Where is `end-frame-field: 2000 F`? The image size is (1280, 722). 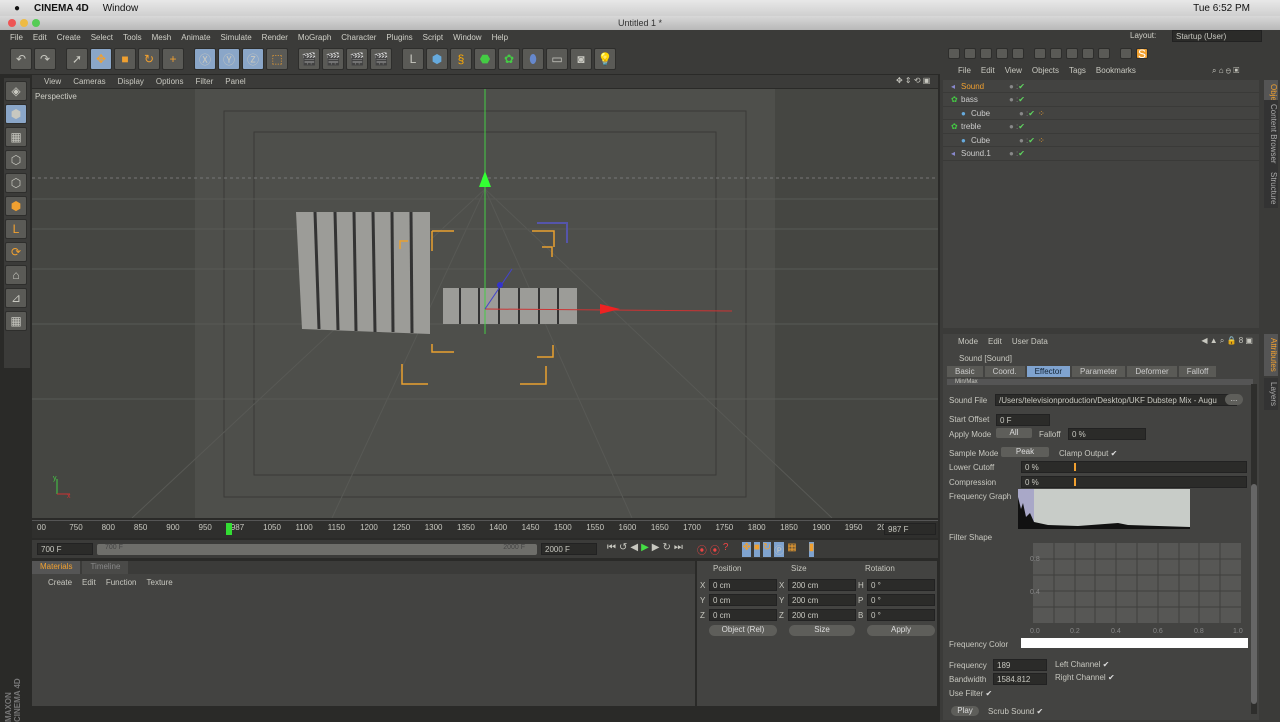 end-frame-field: 2000 F is located at coordinates (569, 549).